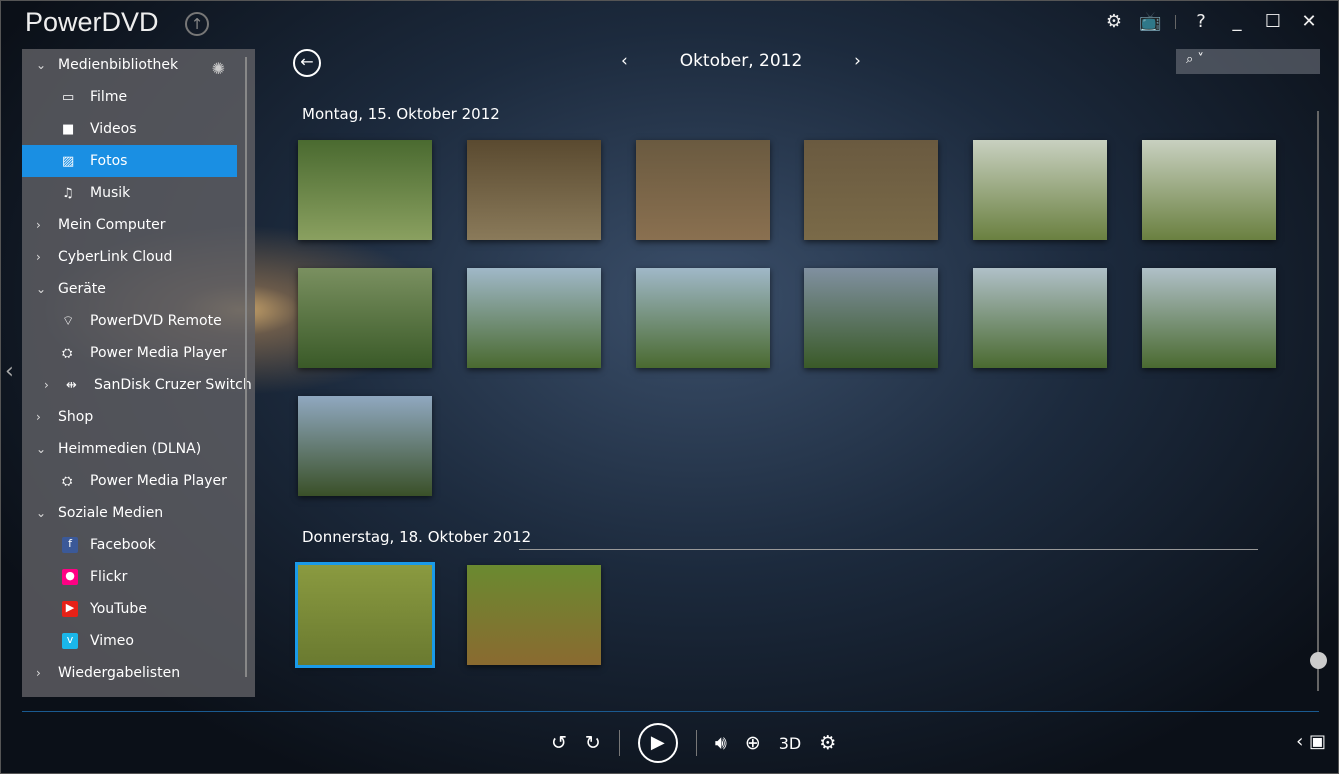 Image resolution: width=1339 pixels, height=774 pixels. I want to click on sidebar-item: › Shop, so click(138, 417).